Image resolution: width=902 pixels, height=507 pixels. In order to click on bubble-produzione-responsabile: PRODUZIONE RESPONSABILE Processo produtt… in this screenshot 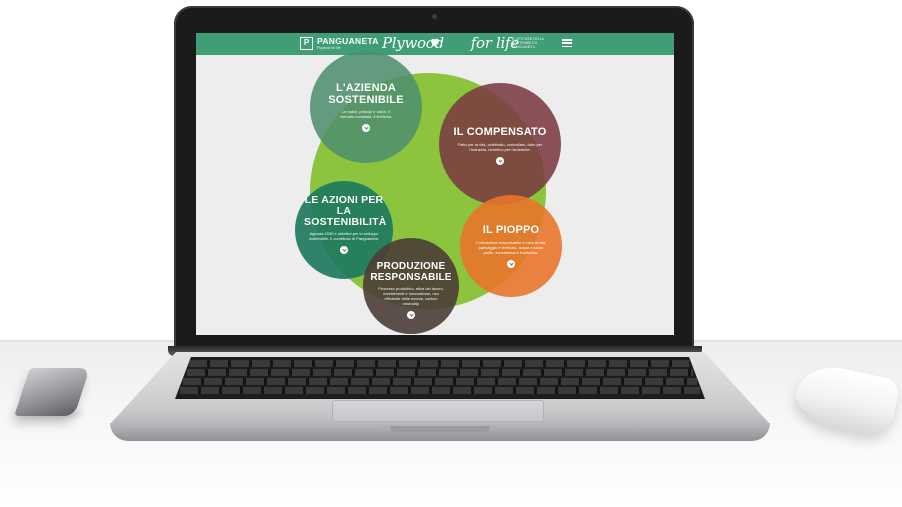, I will do `click(411, 286)`.